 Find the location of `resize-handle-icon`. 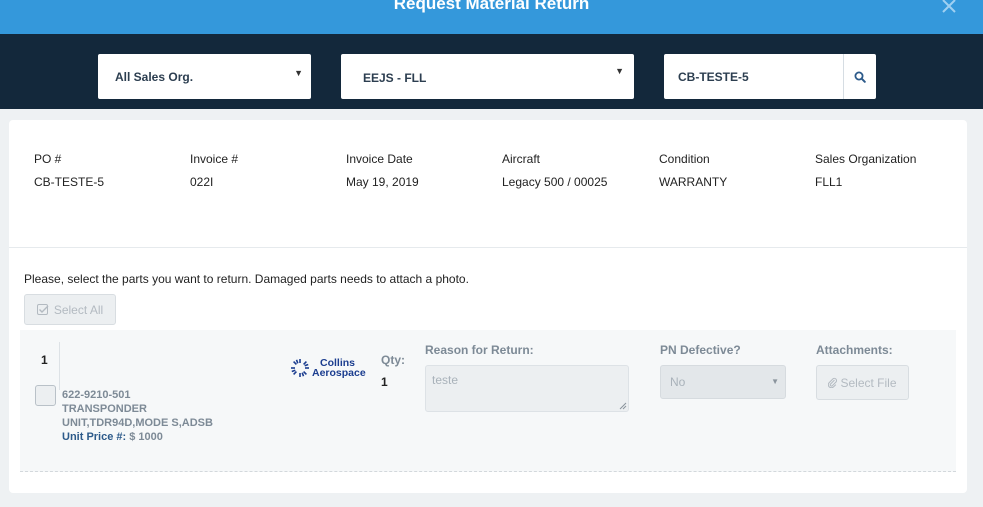

resize-handle-icon is located at coordinates (623, 406).